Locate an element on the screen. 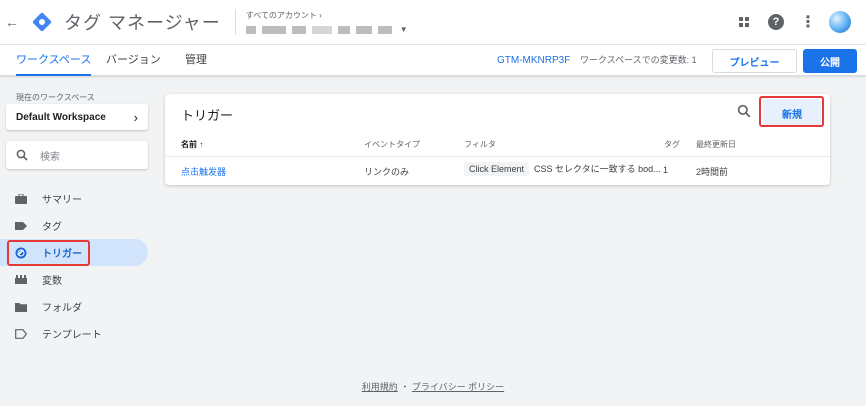 The height and width of the screenshot is (406, 866). briefcase-icon is located at coordinates (21, 199).